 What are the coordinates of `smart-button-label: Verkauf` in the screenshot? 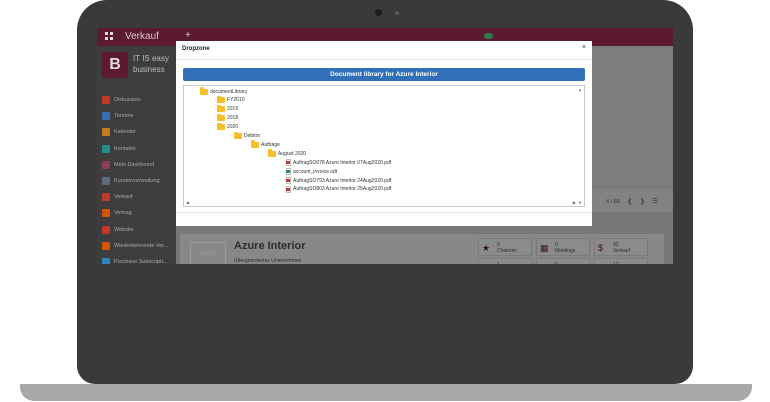 It's located at (621, 251).